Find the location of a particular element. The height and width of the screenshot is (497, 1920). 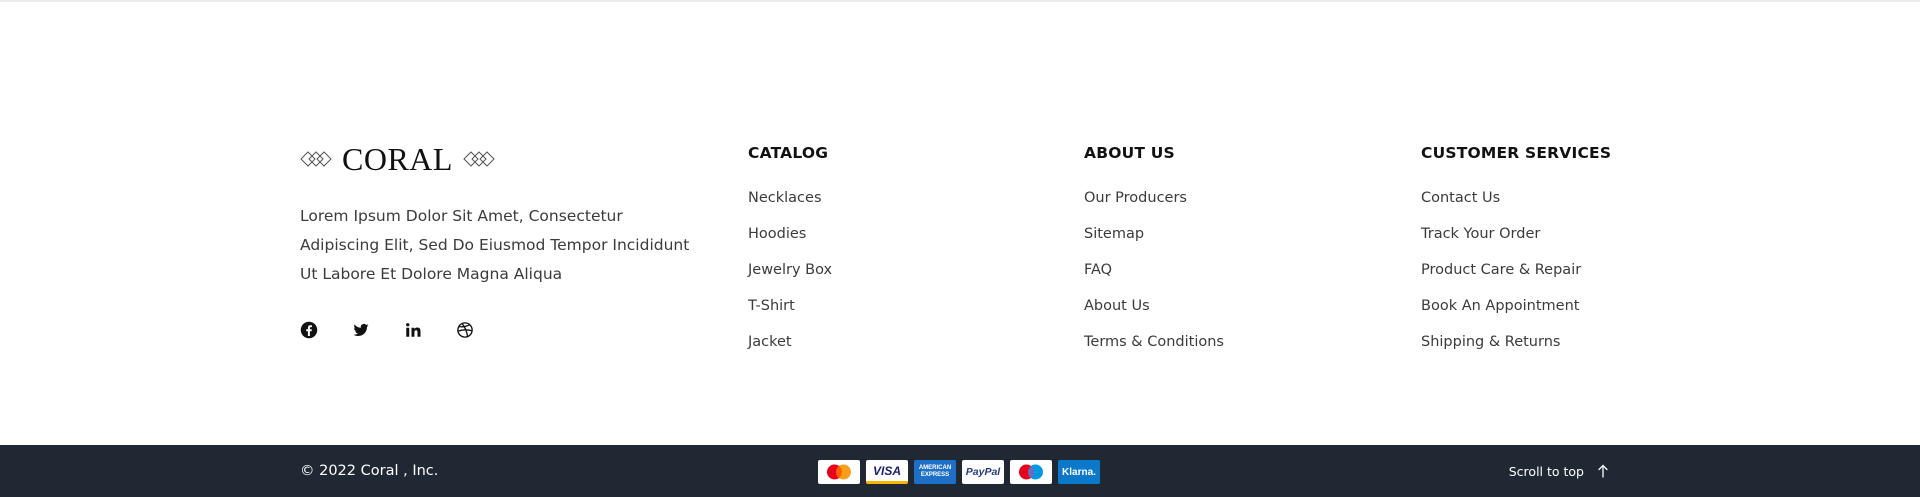

logo-text: CORAL is located at coordinates (397, 159).